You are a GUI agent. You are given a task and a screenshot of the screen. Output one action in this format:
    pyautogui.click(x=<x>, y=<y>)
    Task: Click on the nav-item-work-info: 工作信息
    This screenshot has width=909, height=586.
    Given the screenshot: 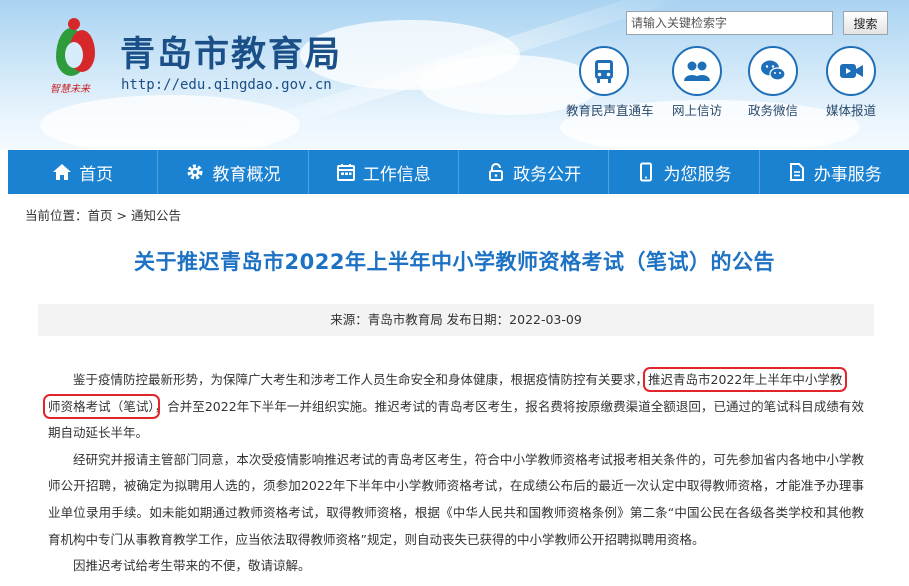 What is the action you would take?
    pyautogui.click(x=384, y=172)
    